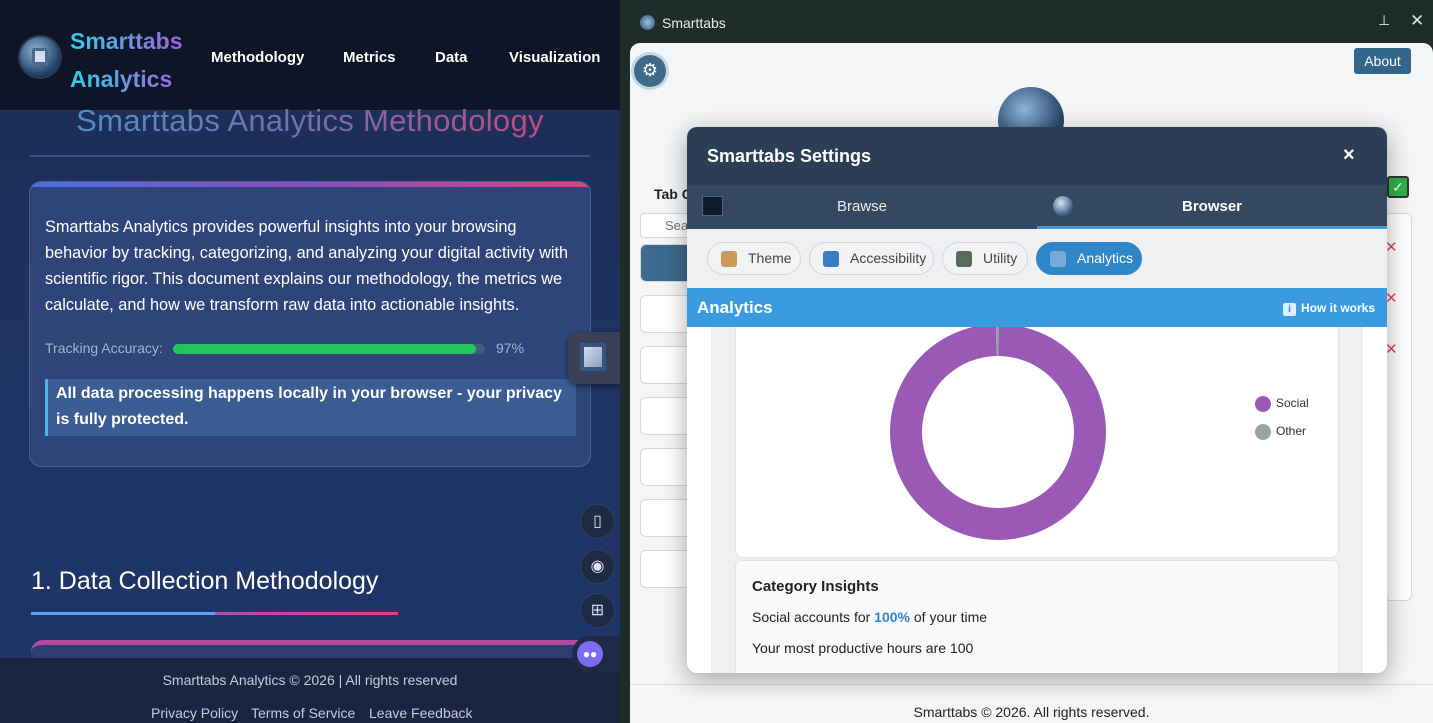 The height and width of the screenshot is (723, 1433). What do you see at coordinates (735, 307) in the screenshot?
I see `analytics-title: Analytics` at bounding box center [735, 307].